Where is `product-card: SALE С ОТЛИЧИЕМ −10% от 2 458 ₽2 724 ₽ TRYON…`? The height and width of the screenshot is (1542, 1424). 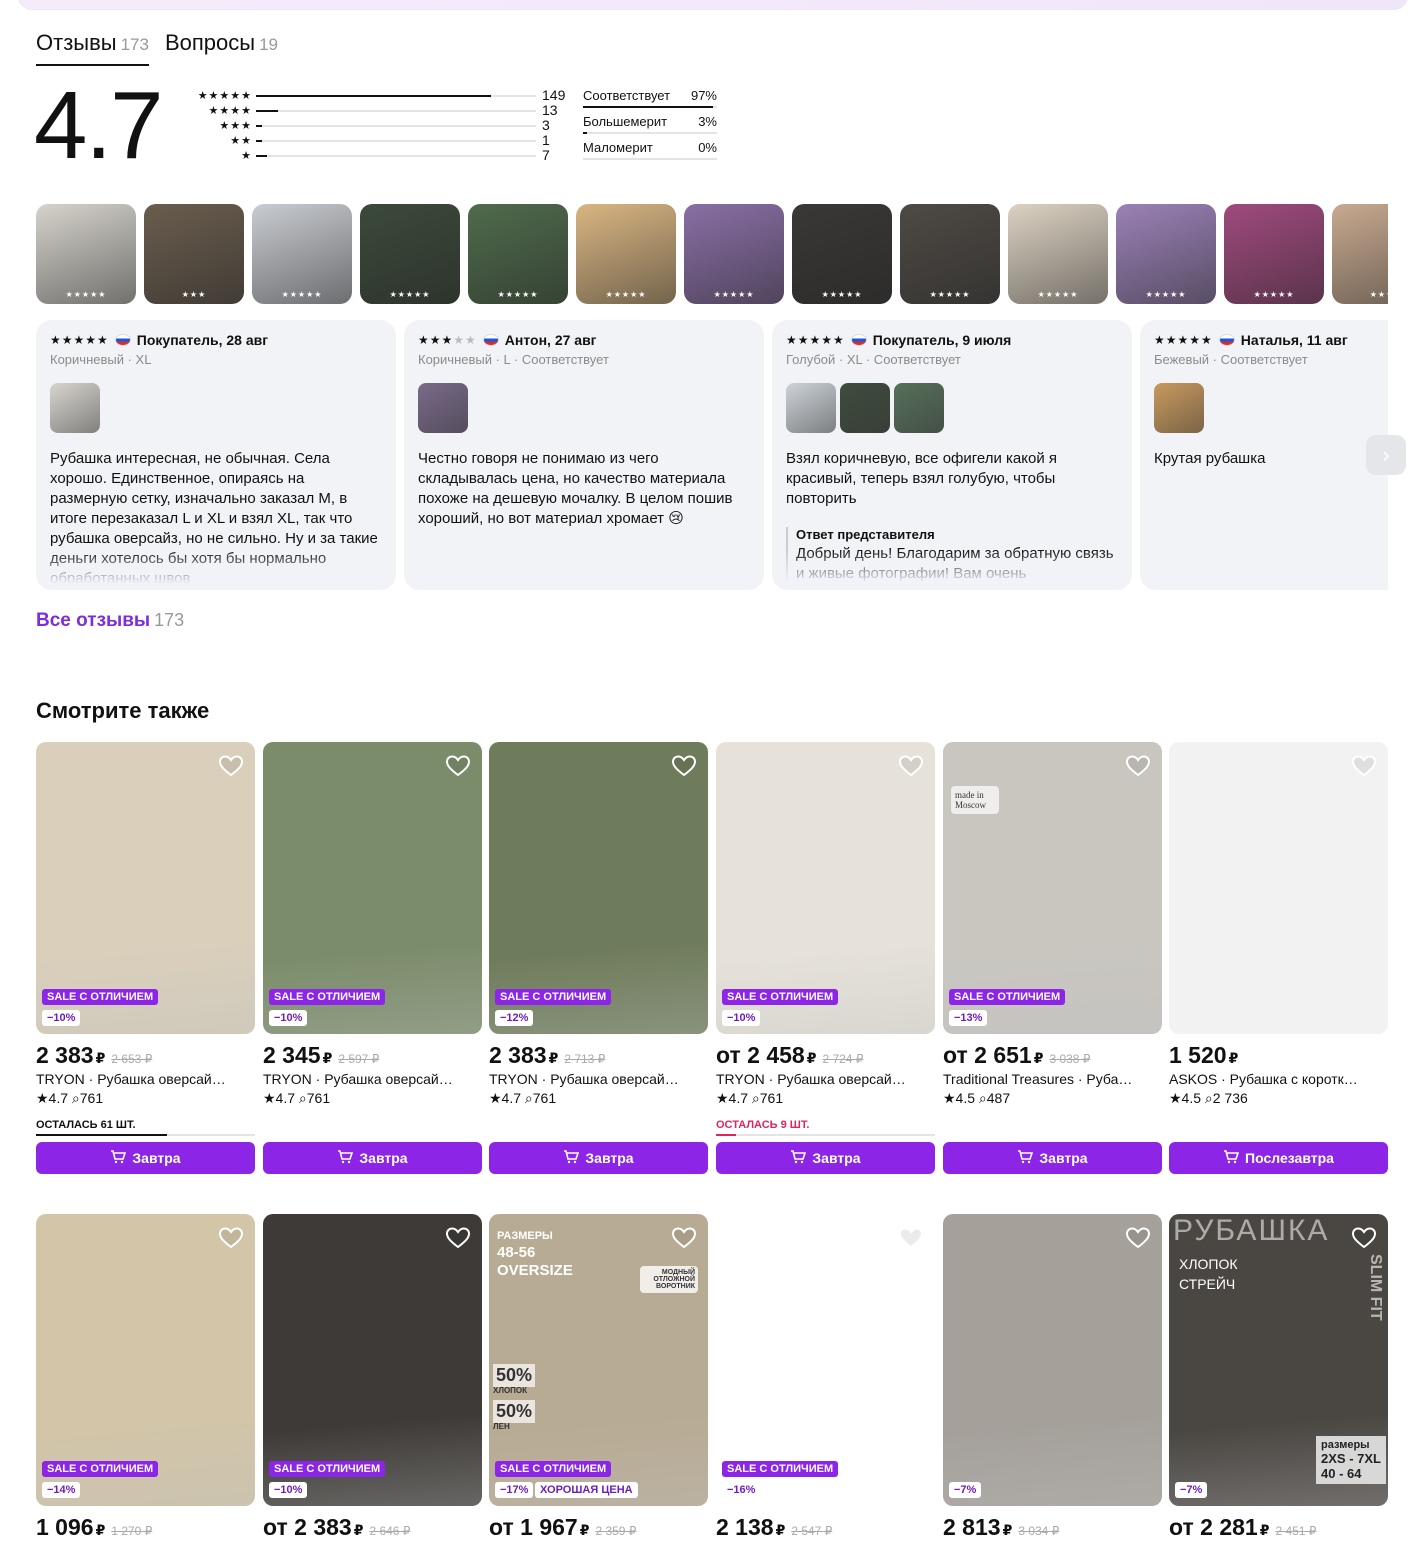 product-card: SALE С ОТЛИЧИЕМ −10% от 2 458 ₽2 724 ₽ TRYON… is located at coordinates (825, 958).